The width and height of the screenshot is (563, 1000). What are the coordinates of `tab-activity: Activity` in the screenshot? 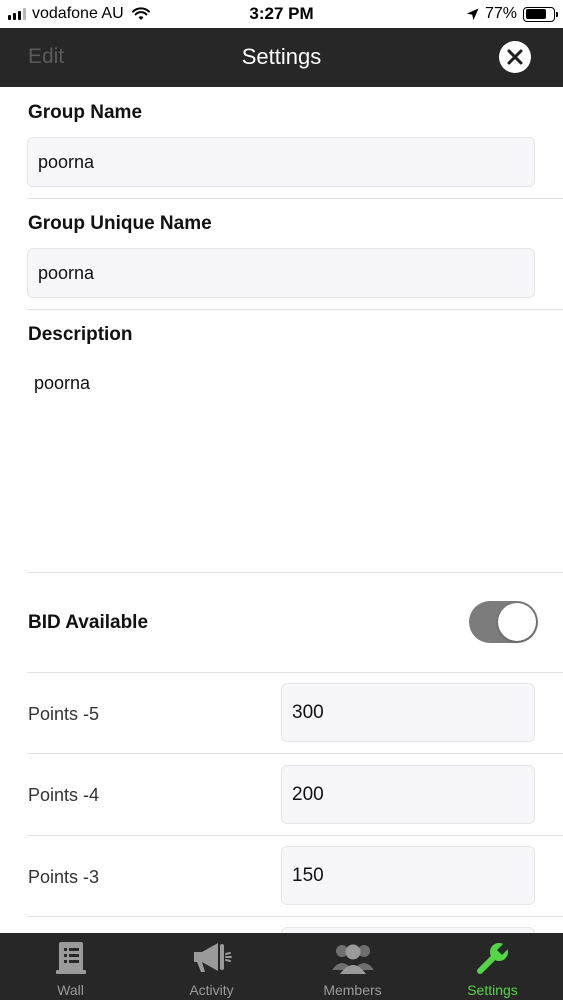 It's located at (211, 966).